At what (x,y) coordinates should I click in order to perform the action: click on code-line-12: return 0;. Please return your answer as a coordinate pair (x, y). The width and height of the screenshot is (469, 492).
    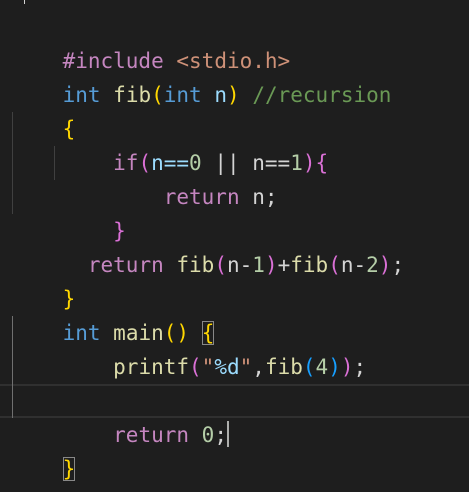
    Looking at the image, I should click on (120, 415).